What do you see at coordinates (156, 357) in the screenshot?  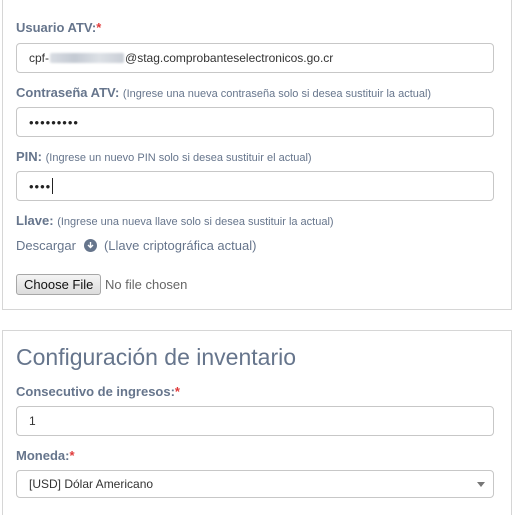 I see `inventory-section-title: Configuración de inventario` at bounding box center [156, 357].